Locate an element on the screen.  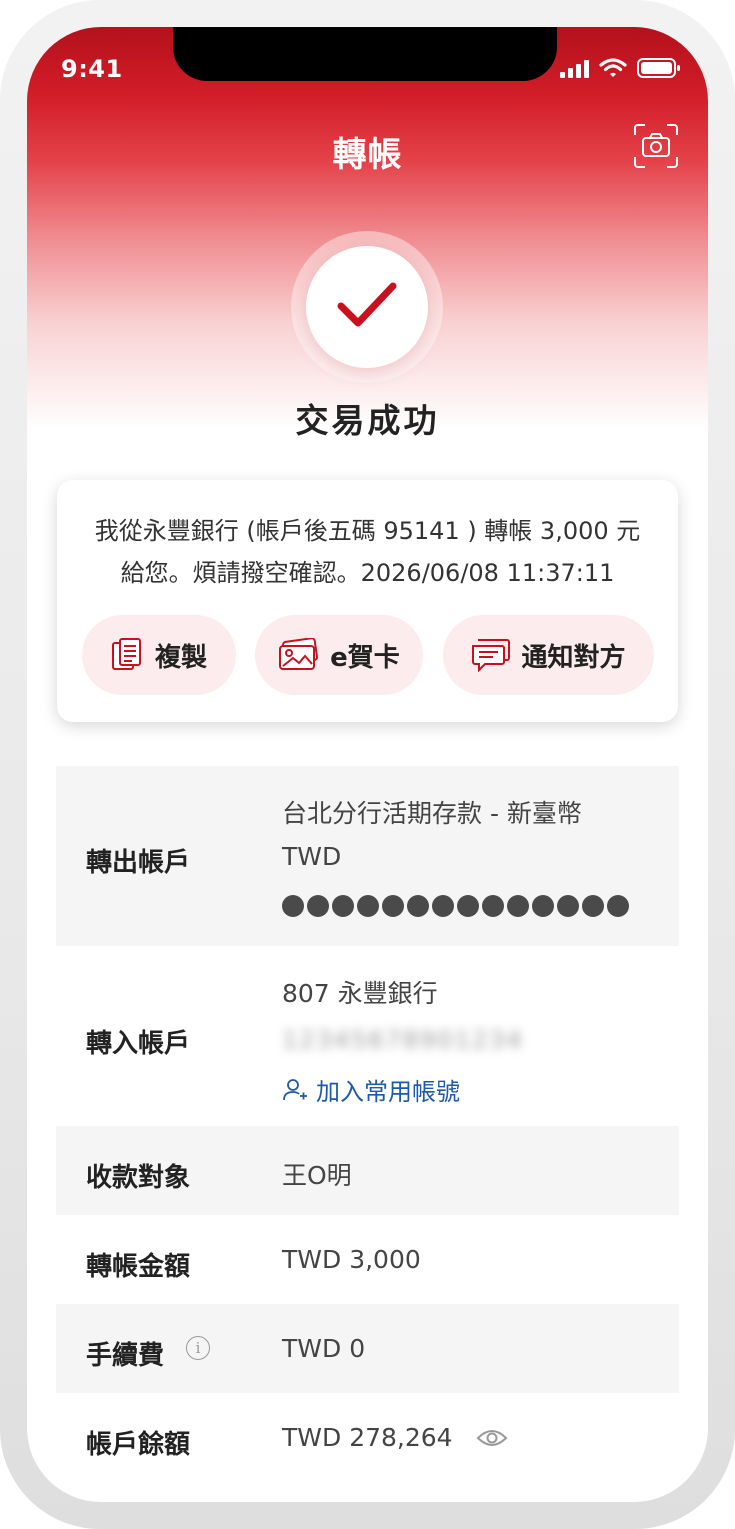
notify-recipient-button: 通知對方 is located at coordinates (548, 655).